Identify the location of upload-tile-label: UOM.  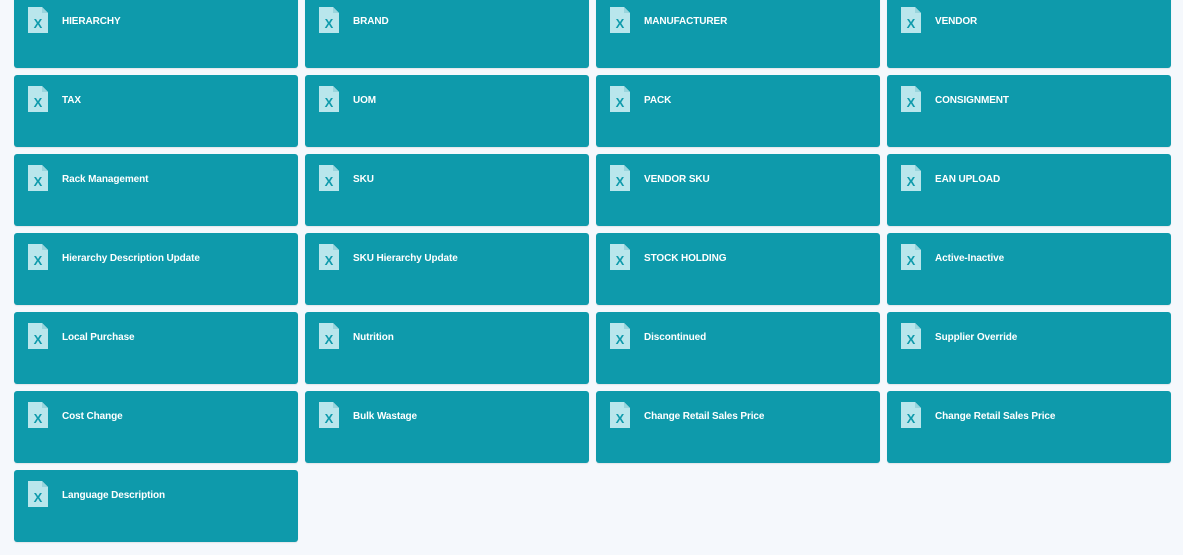
(365, 100).